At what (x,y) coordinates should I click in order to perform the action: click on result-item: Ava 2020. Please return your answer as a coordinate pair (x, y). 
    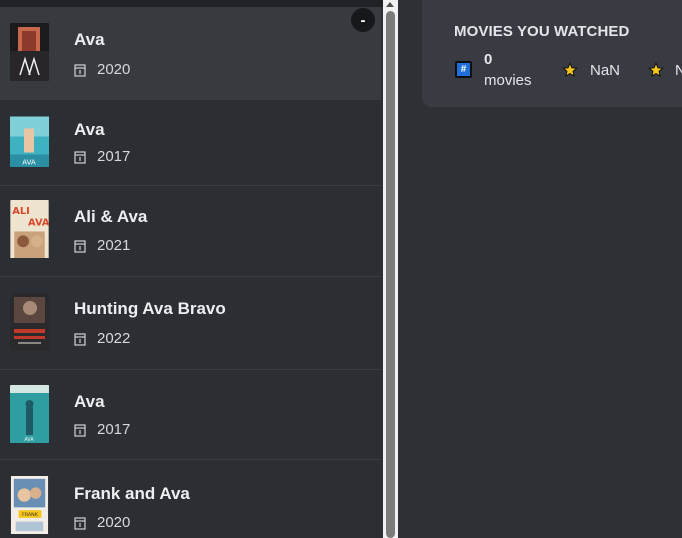
    Looking at the image, I should click on (190, 53).